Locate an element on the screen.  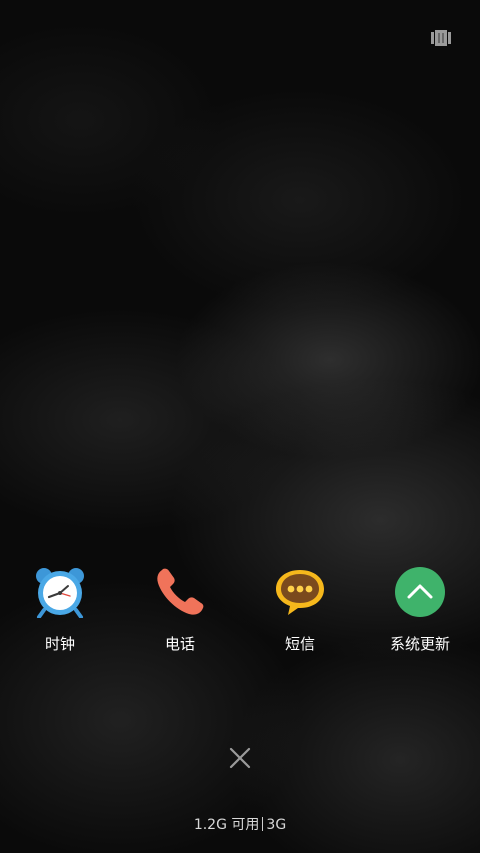
memory-divider is located at coordinates (263, 824).